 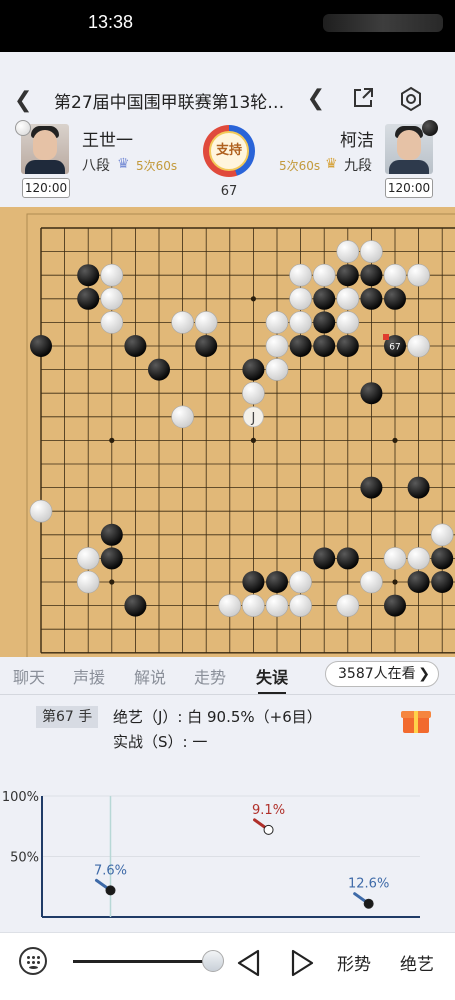 I want to click on share-icon, so click(x=363, y=100).